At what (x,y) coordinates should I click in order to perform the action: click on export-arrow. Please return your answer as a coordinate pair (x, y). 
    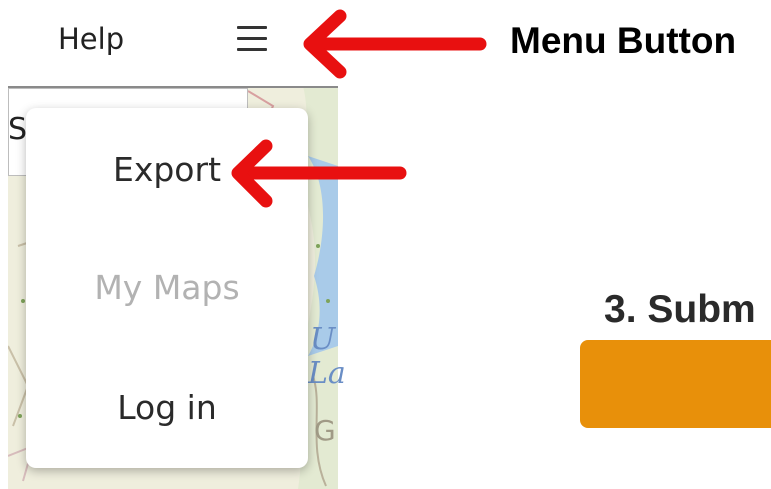
    Looking at the image, I should click on (319, 173).